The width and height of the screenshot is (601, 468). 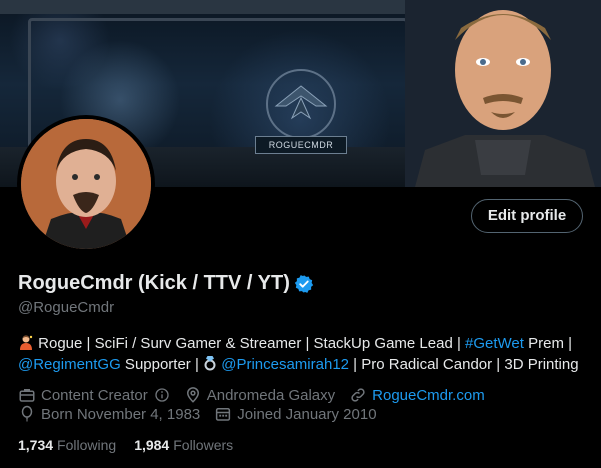 What do you see at coordinates (162, 364) in the screenshot?
I see `bio-text-3: Supporter |` at bounding box center [162, 364].